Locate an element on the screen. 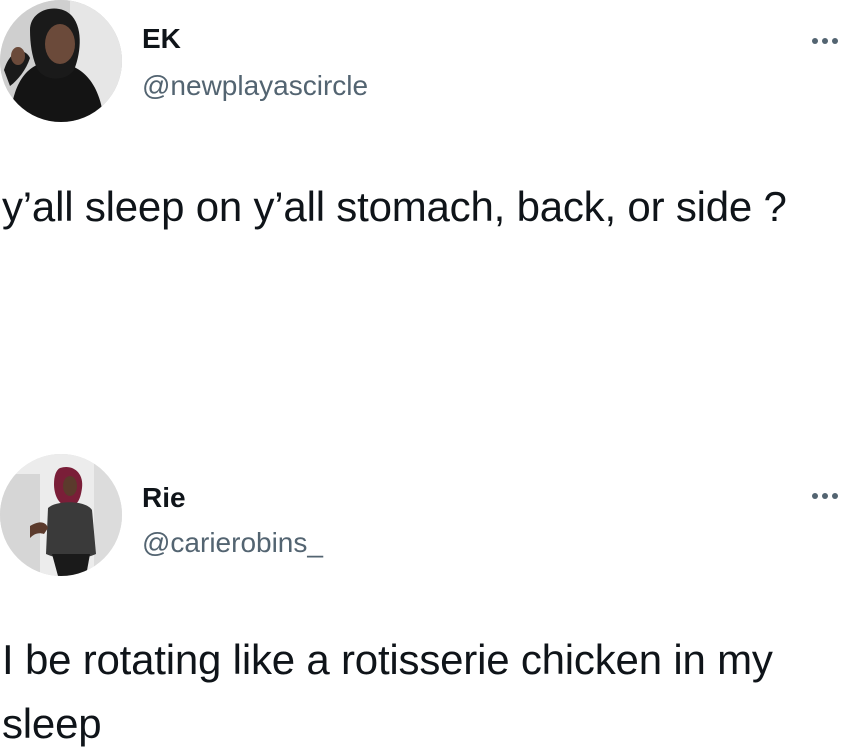  display-name: Rie is located at coordinates (164, 498).